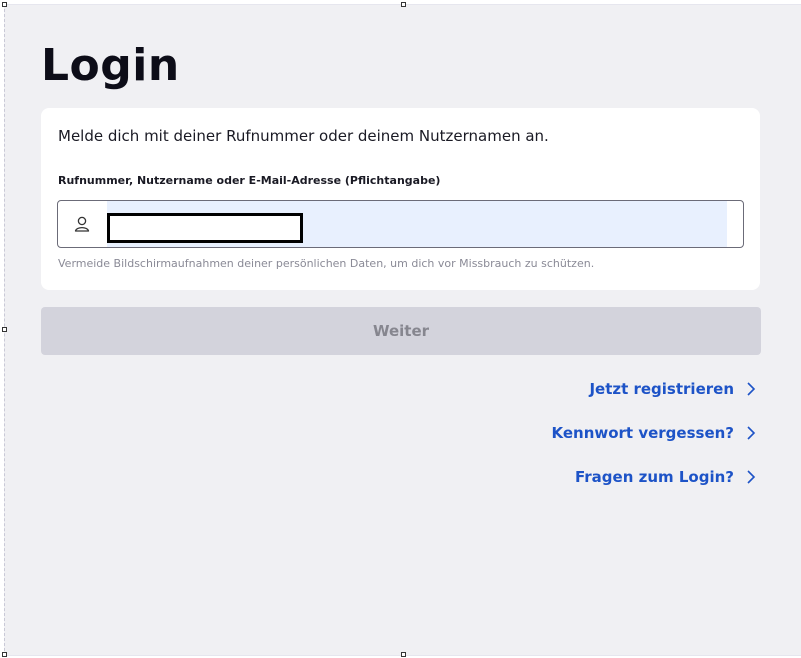 This screenshot has width=801, height=658. What do you see at coordinates (400, 224) in the screenshot?
I see `username-field` at bounding box center [400, 224].